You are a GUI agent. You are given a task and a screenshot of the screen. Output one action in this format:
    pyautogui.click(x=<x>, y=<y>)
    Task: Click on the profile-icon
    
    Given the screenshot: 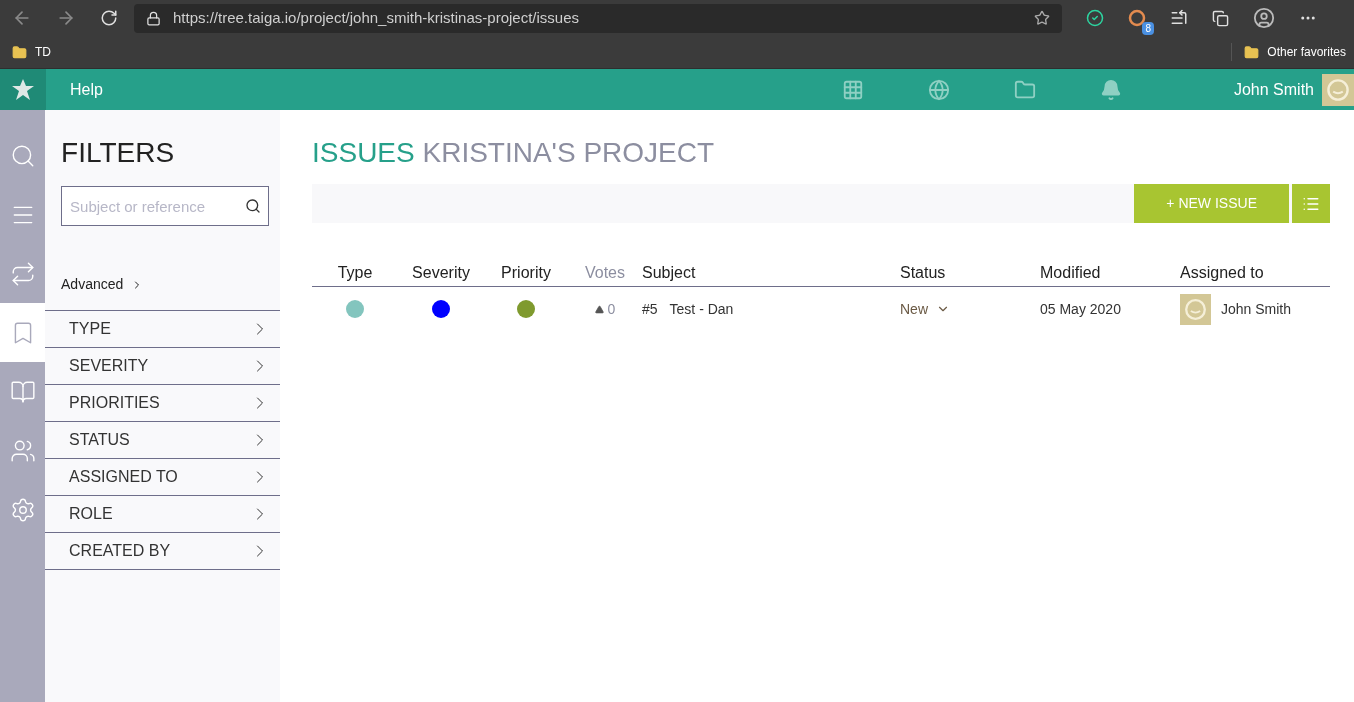 What is the action you would take?
    pyautogui.click(x=1264, y=18)
    